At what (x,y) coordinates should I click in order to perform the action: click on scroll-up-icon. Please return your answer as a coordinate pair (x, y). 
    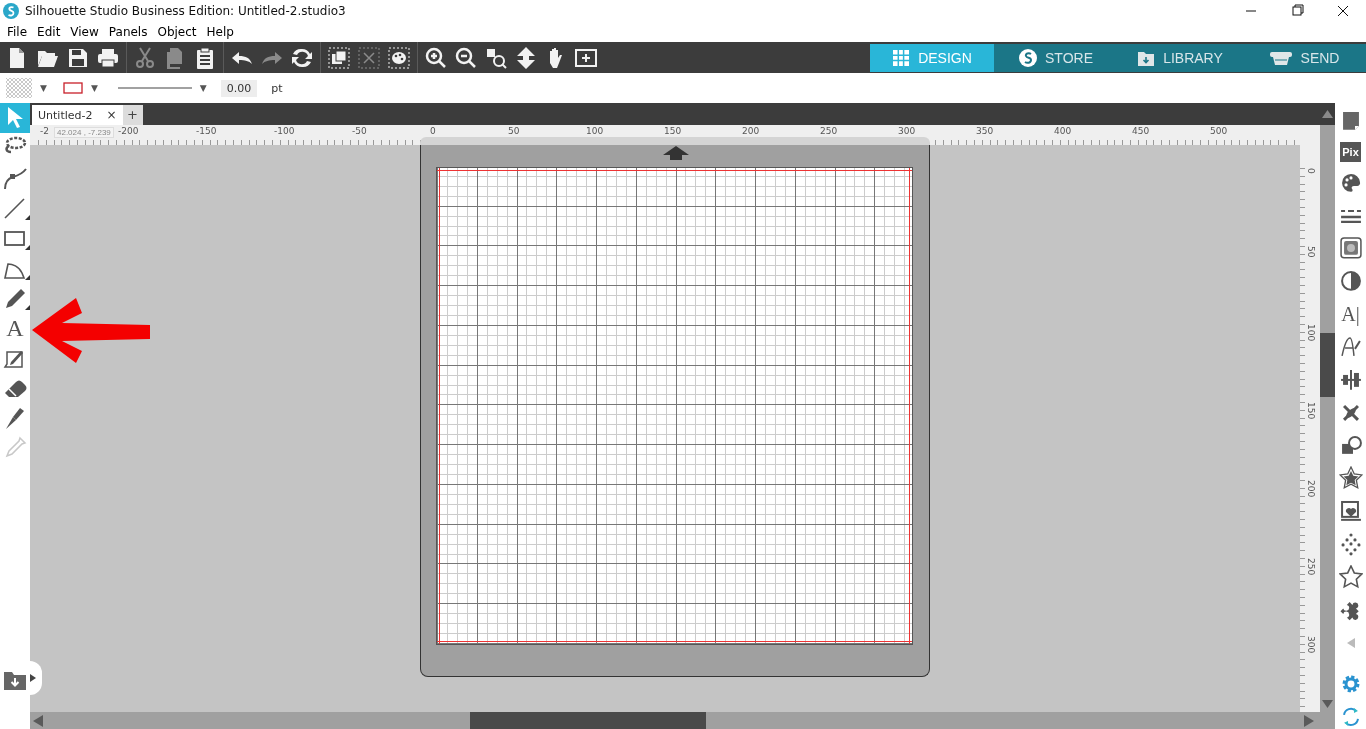
    Looking at the image, I should click on (1327, 114).